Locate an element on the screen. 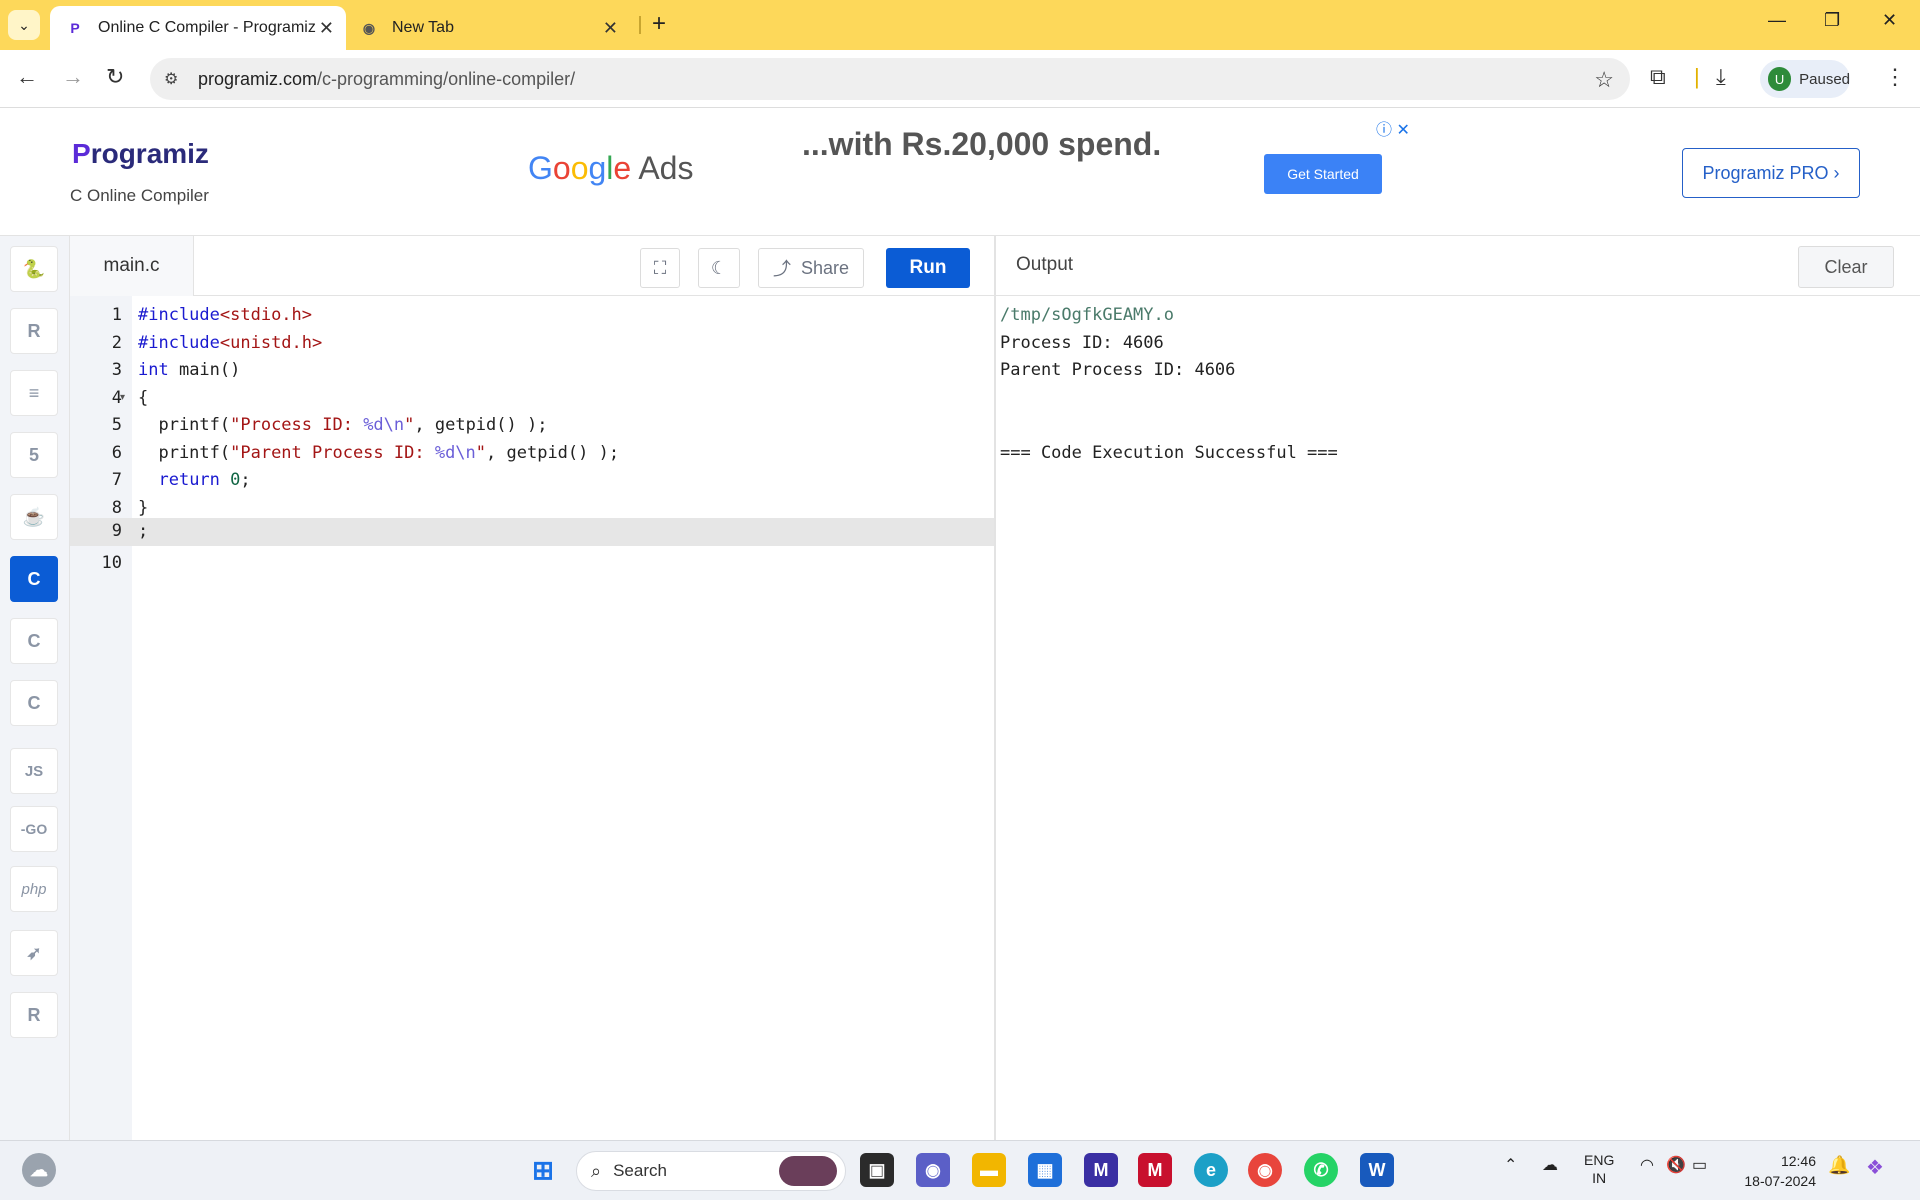  word-icon: W is located at coordinates (1377, 1170).